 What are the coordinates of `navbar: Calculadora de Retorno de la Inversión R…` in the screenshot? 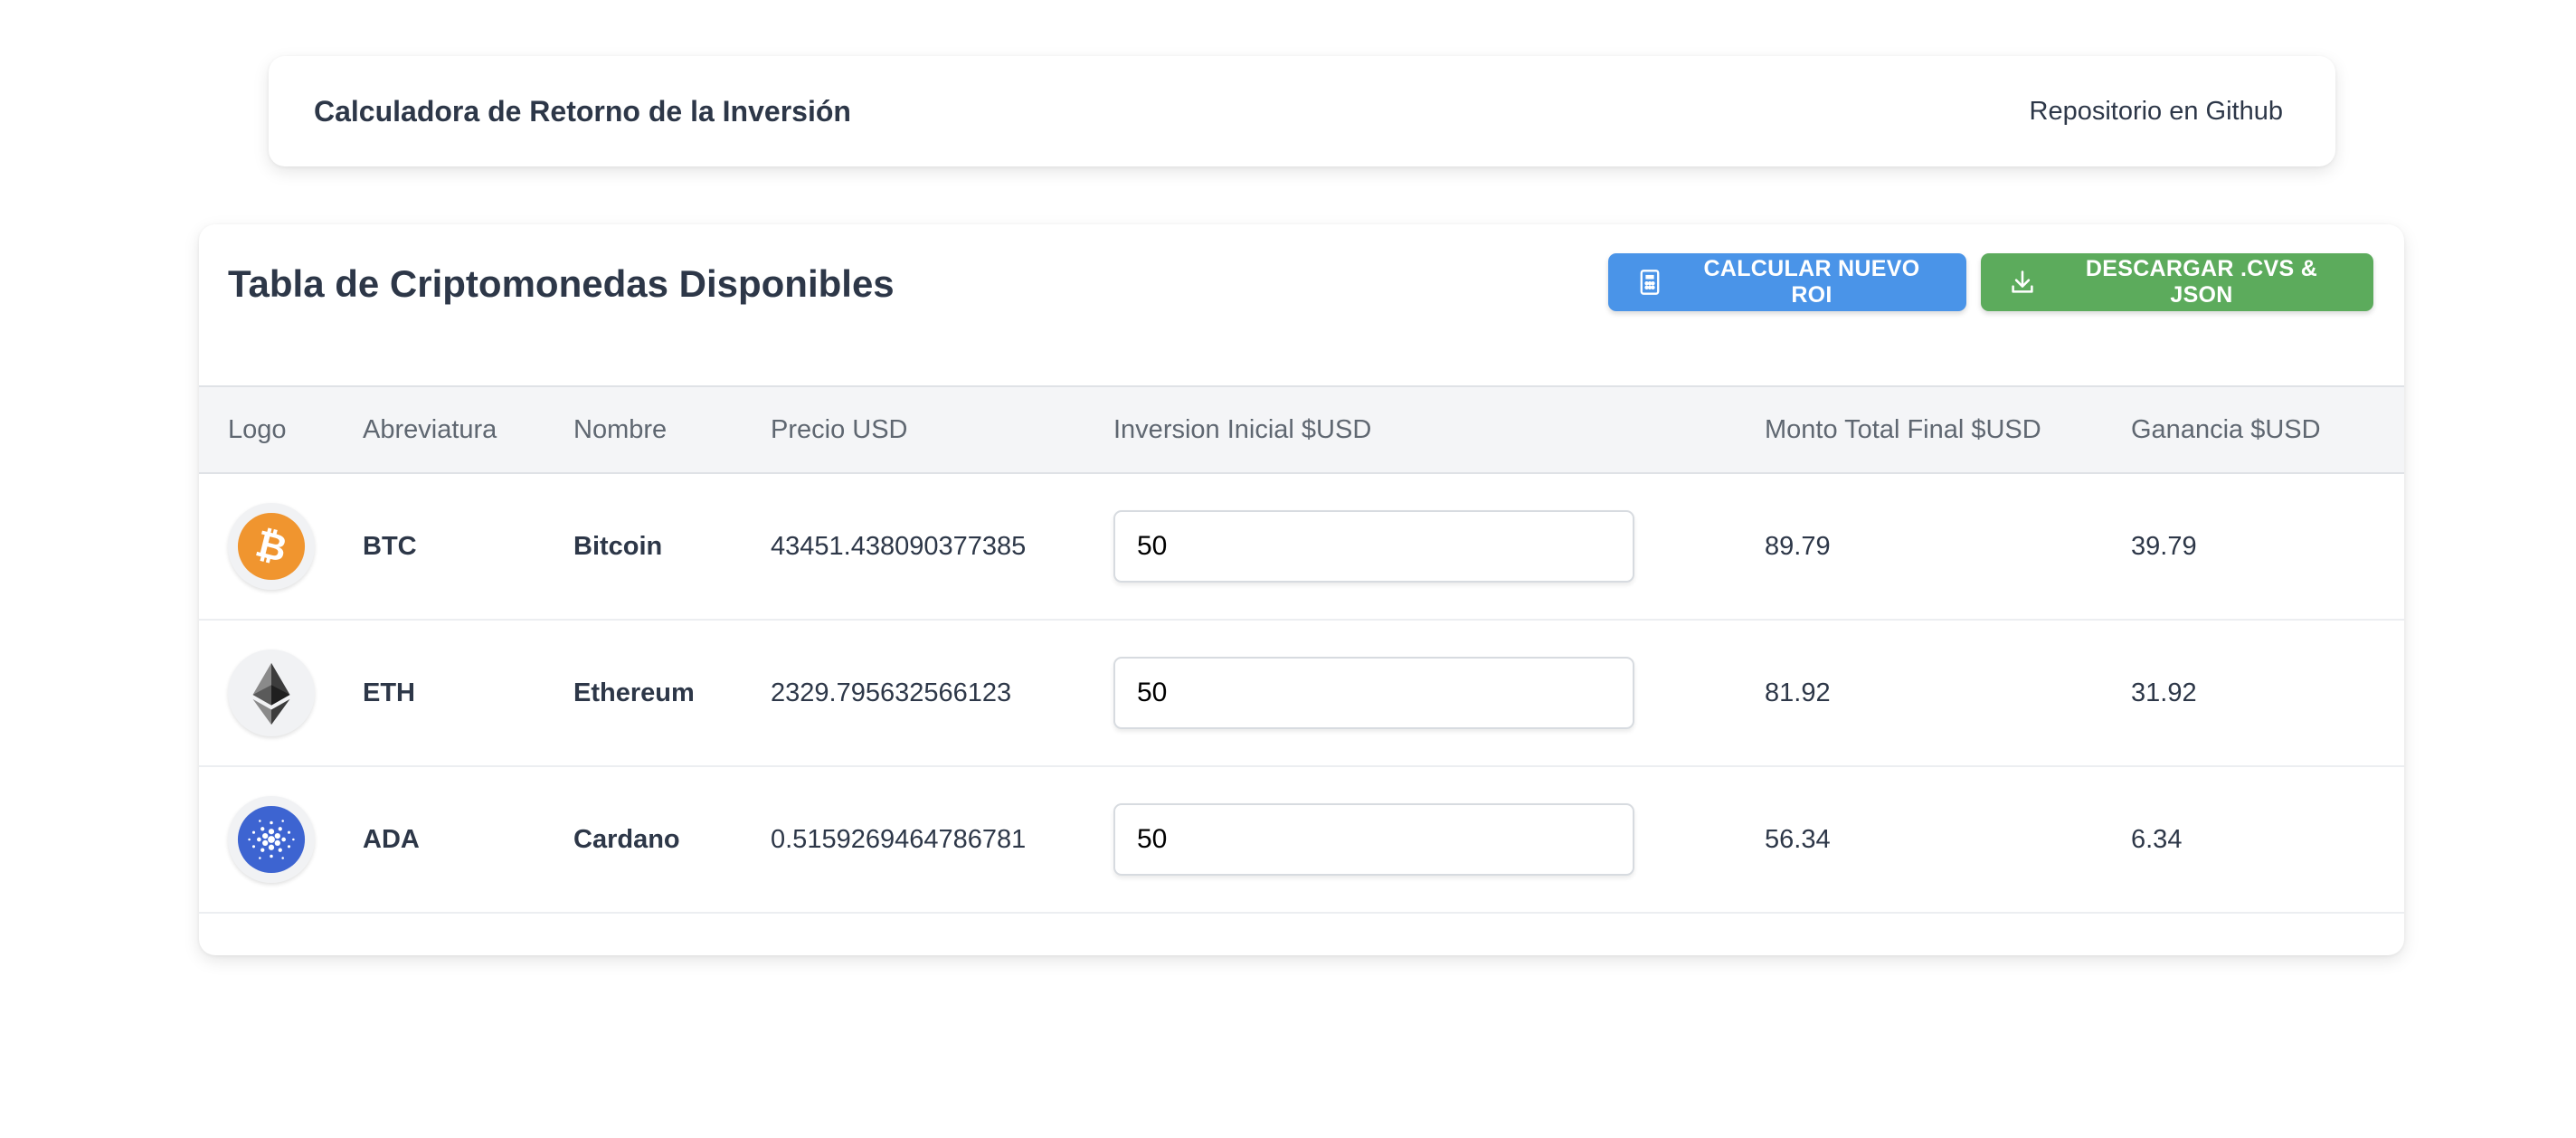 It's located at (1302, 111).